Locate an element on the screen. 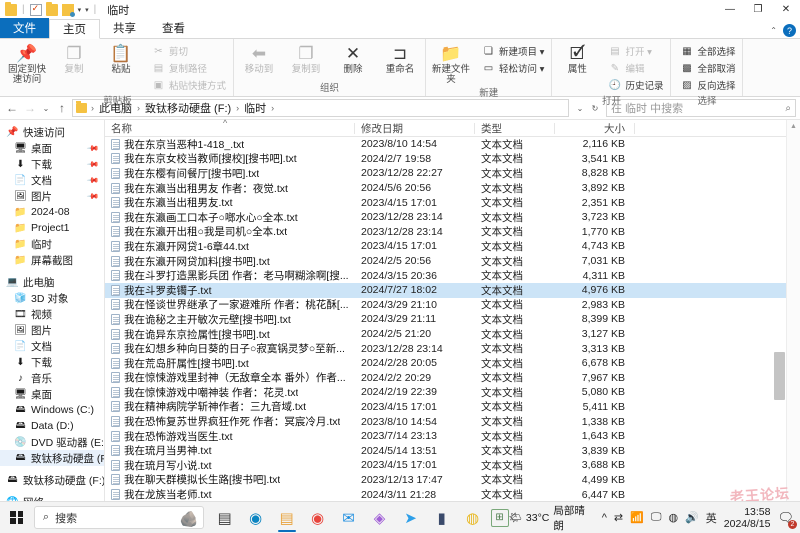 The height and width of the screenshot is (533, 800). sidebar-item-videos: 🎞 视频 is located at coordinates (52, 314).